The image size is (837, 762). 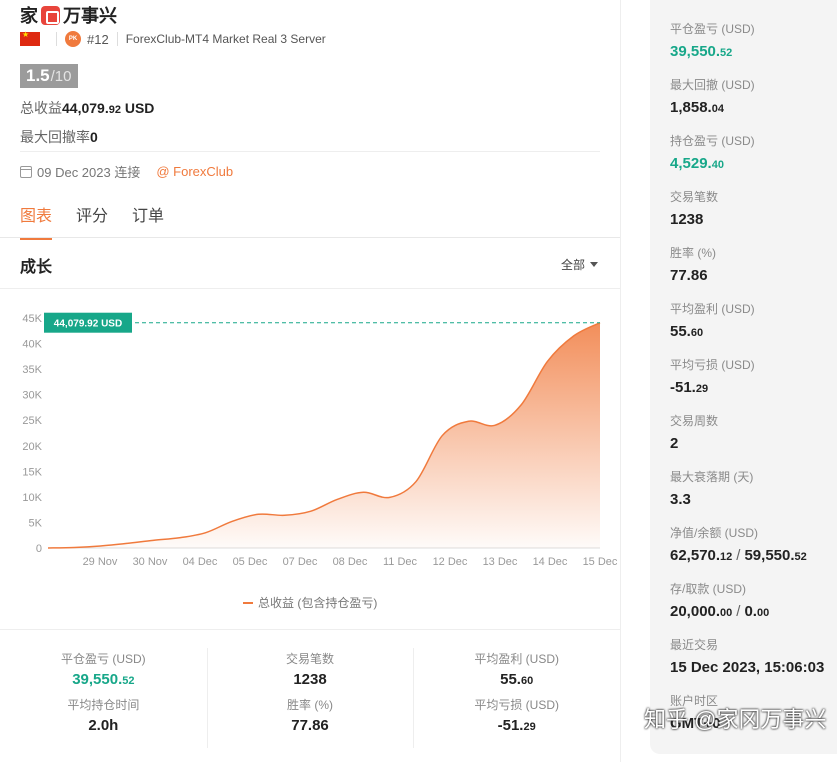 I want to click on sidebar-stat-label: 存/取款 (USD), so click(x=708, y=589).